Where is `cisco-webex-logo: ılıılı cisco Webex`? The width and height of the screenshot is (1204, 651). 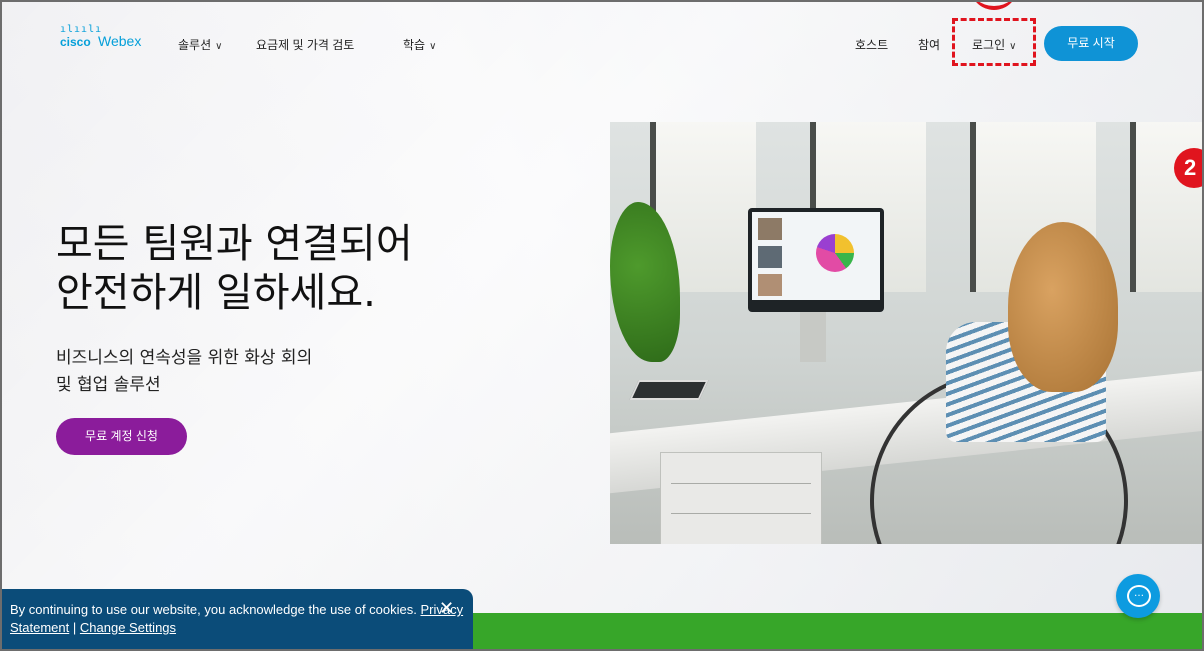 cisco-webex-logo: ılıılı cisco Webex is located at coordinates (106, 36).